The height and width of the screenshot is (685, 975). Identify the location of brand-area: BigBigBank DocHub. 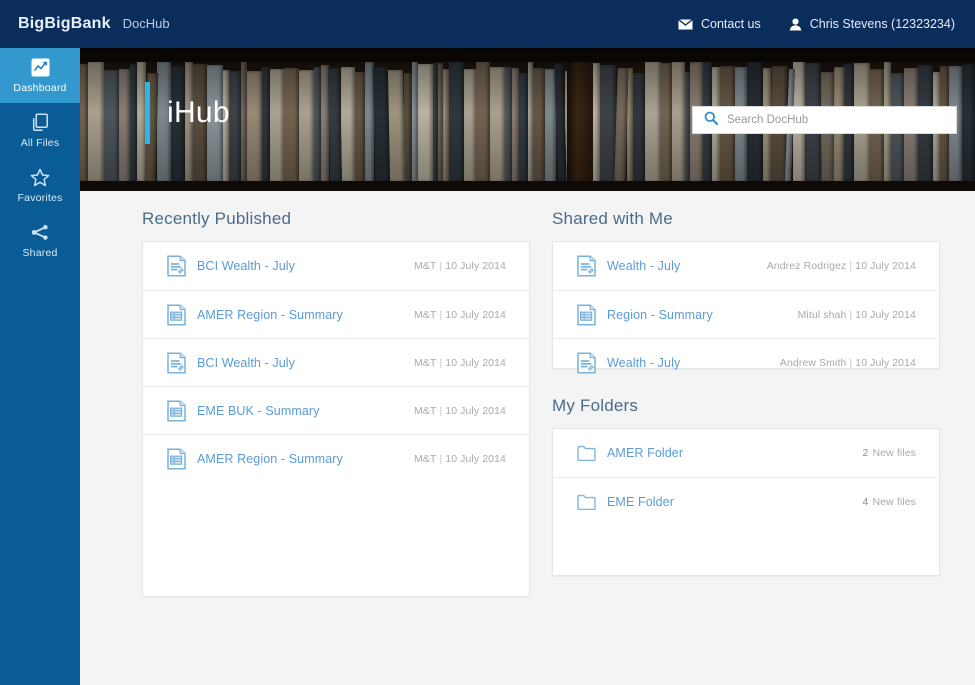
(85, 24).